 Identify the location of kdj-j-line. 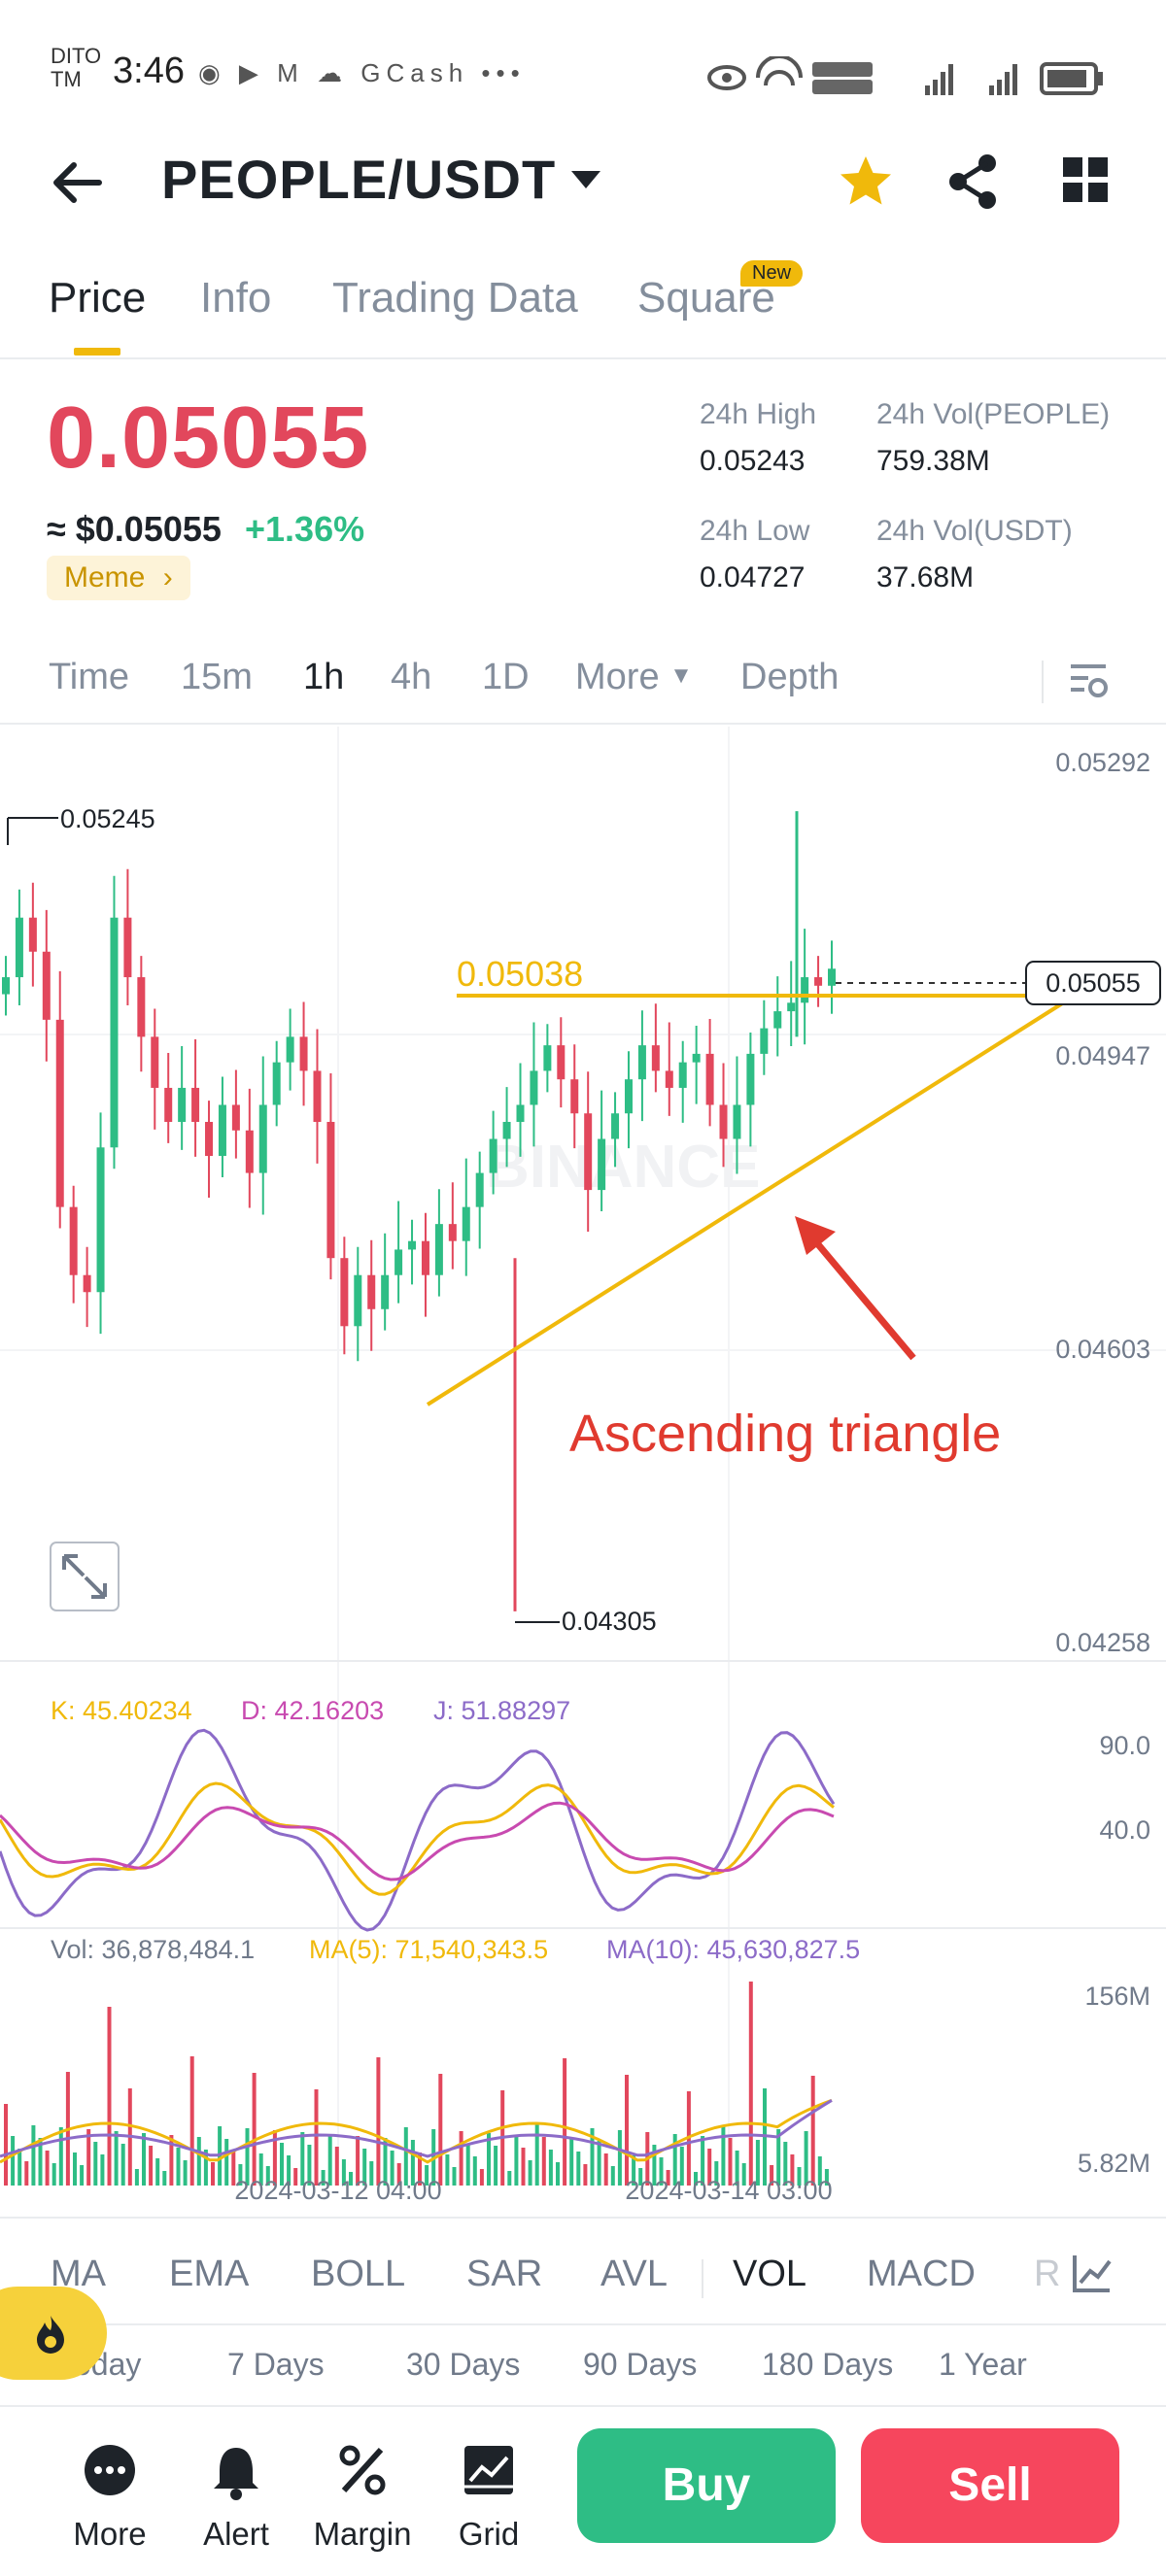
(418, 1830).